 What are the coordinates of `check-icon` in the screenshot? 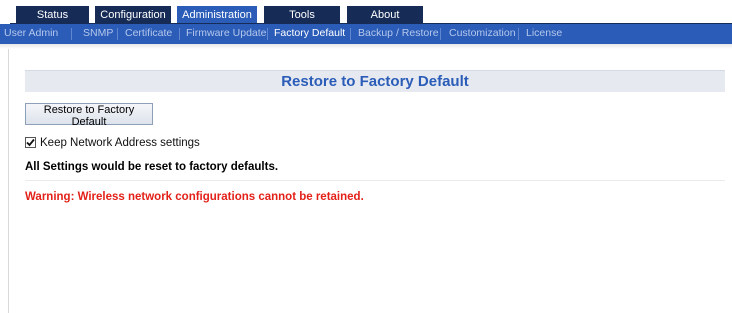 It's located at (30, 142).